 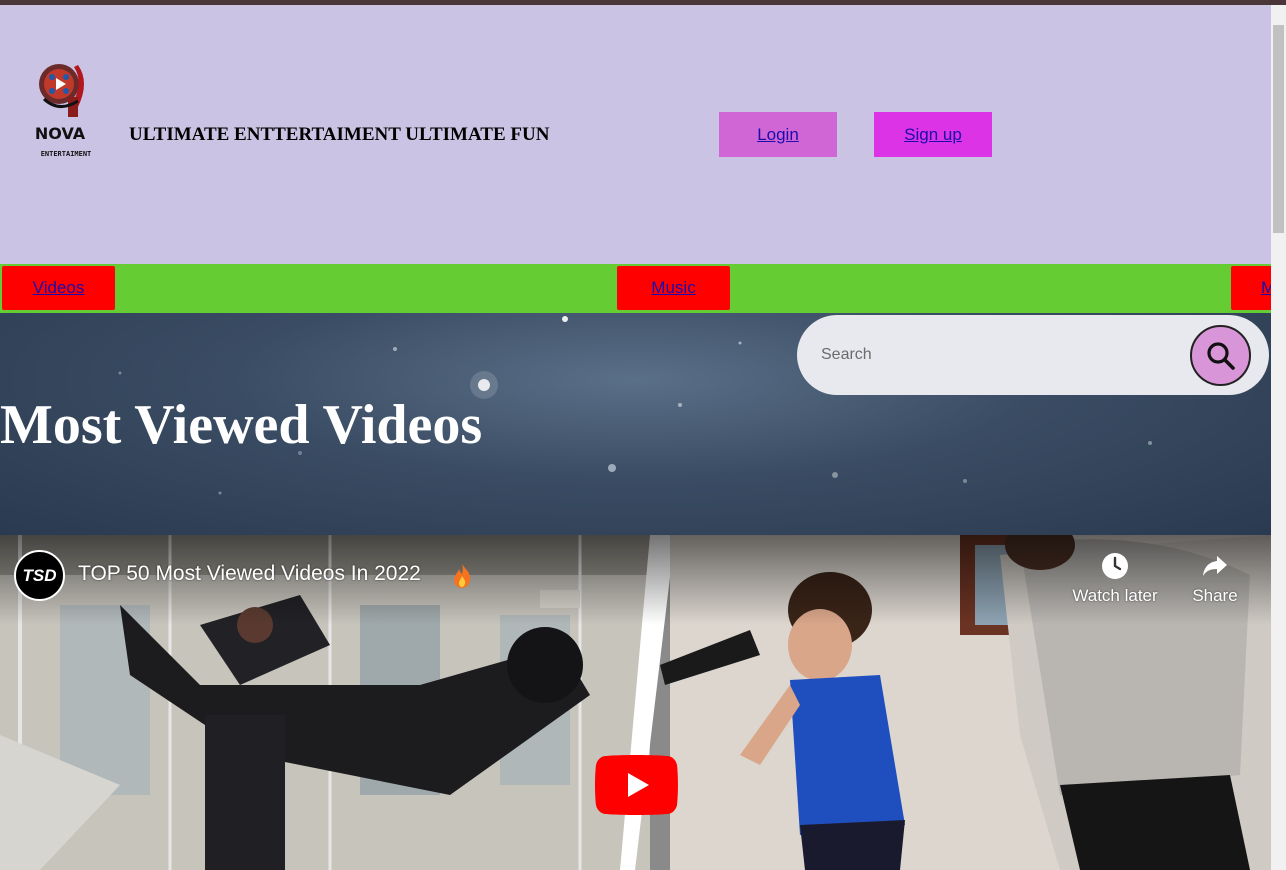 What do you see at coordinates (1001, 355) in the screenshot?
I see `search-input` at bounding box center [1001, 355].